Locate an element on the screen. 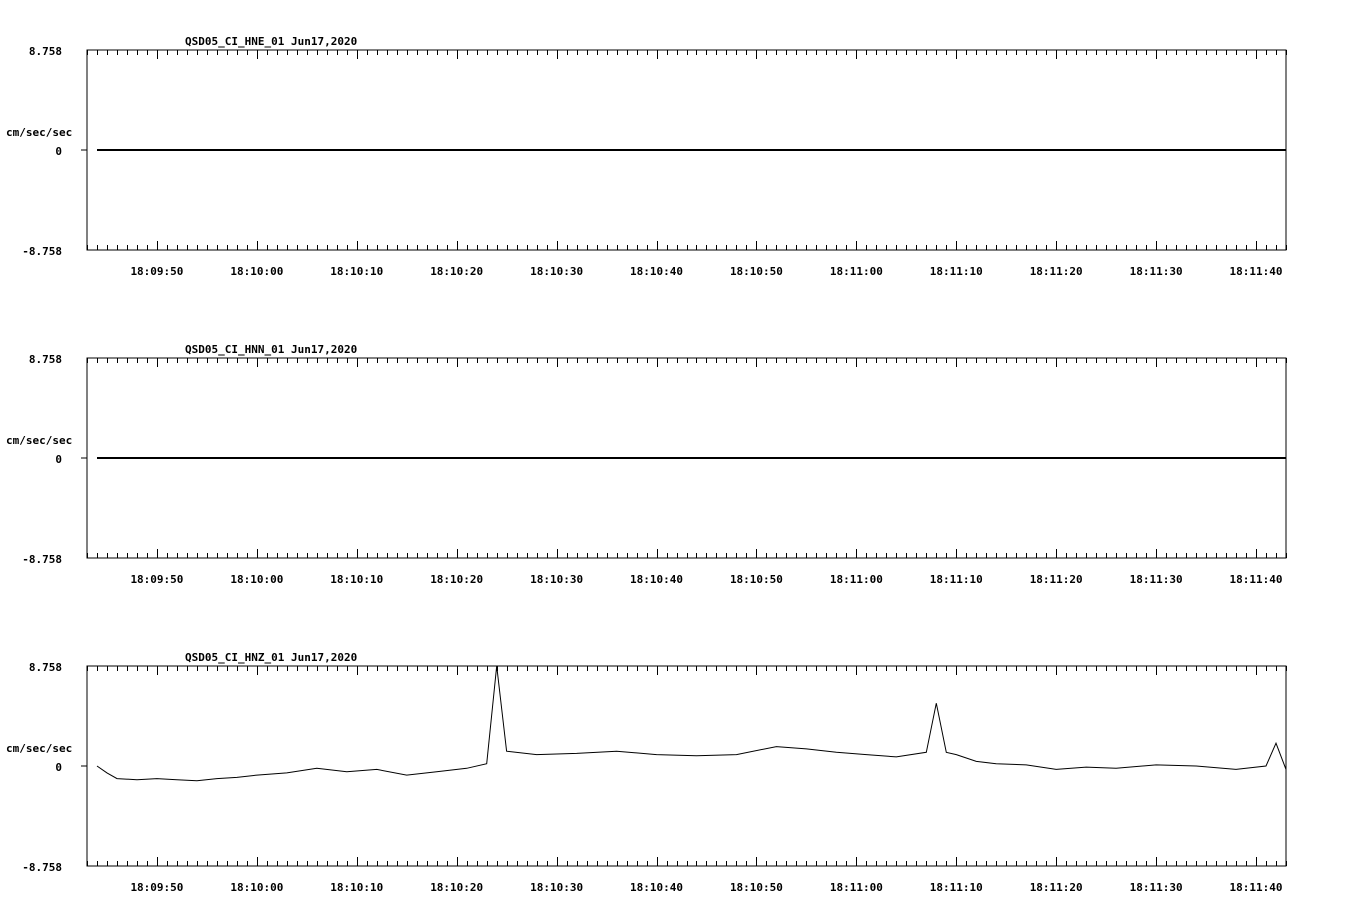  plot-title: QSD05_CI_HNN_01 Jun17,2020 is located at coordinates (271, 349).